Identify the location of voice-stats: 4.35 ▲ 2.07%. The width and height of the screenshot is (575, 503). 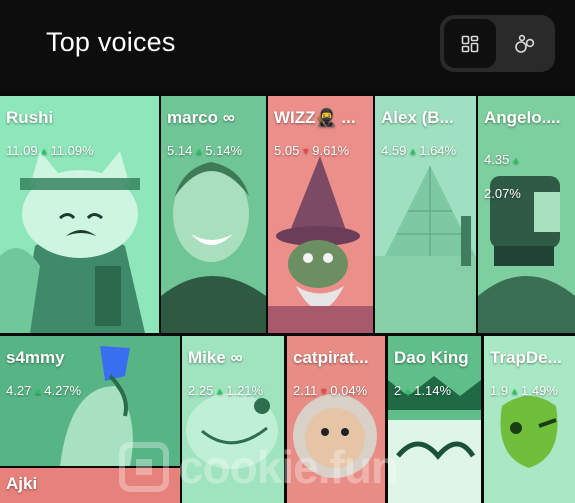
(503, 177).